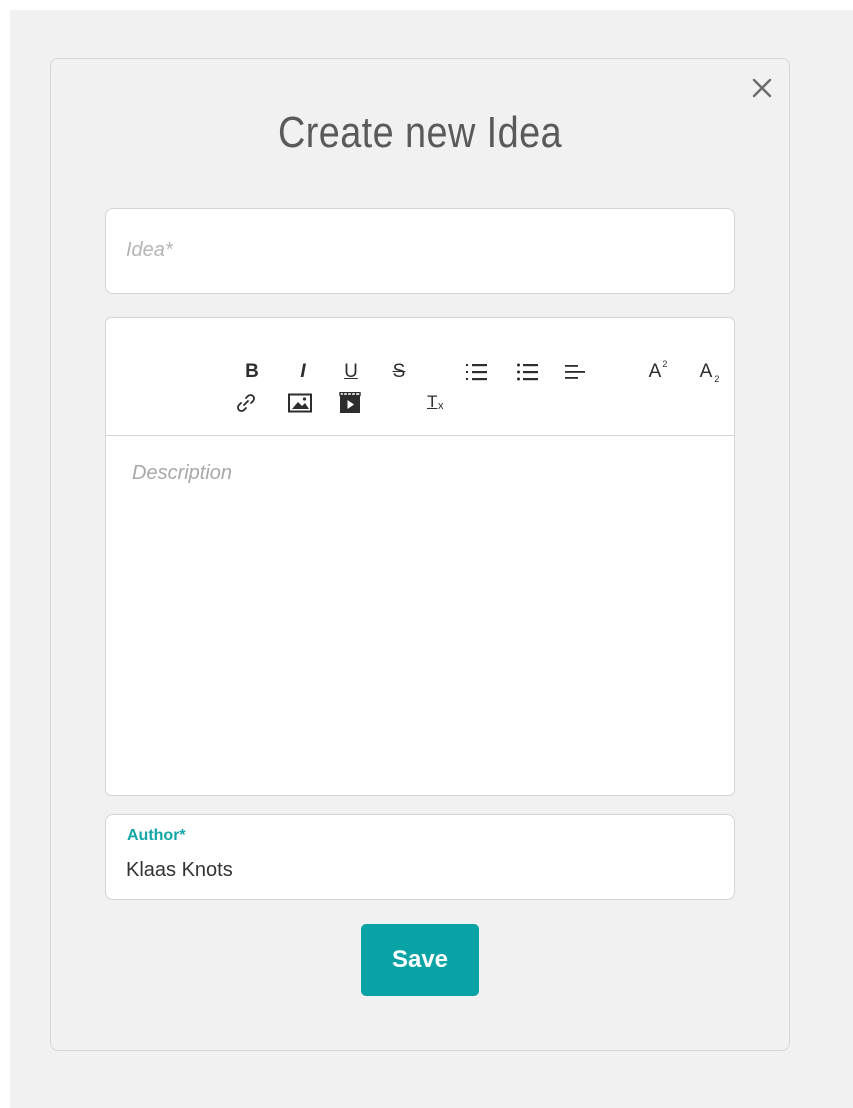  I want to click on save-button: Save, so click(420, 960).